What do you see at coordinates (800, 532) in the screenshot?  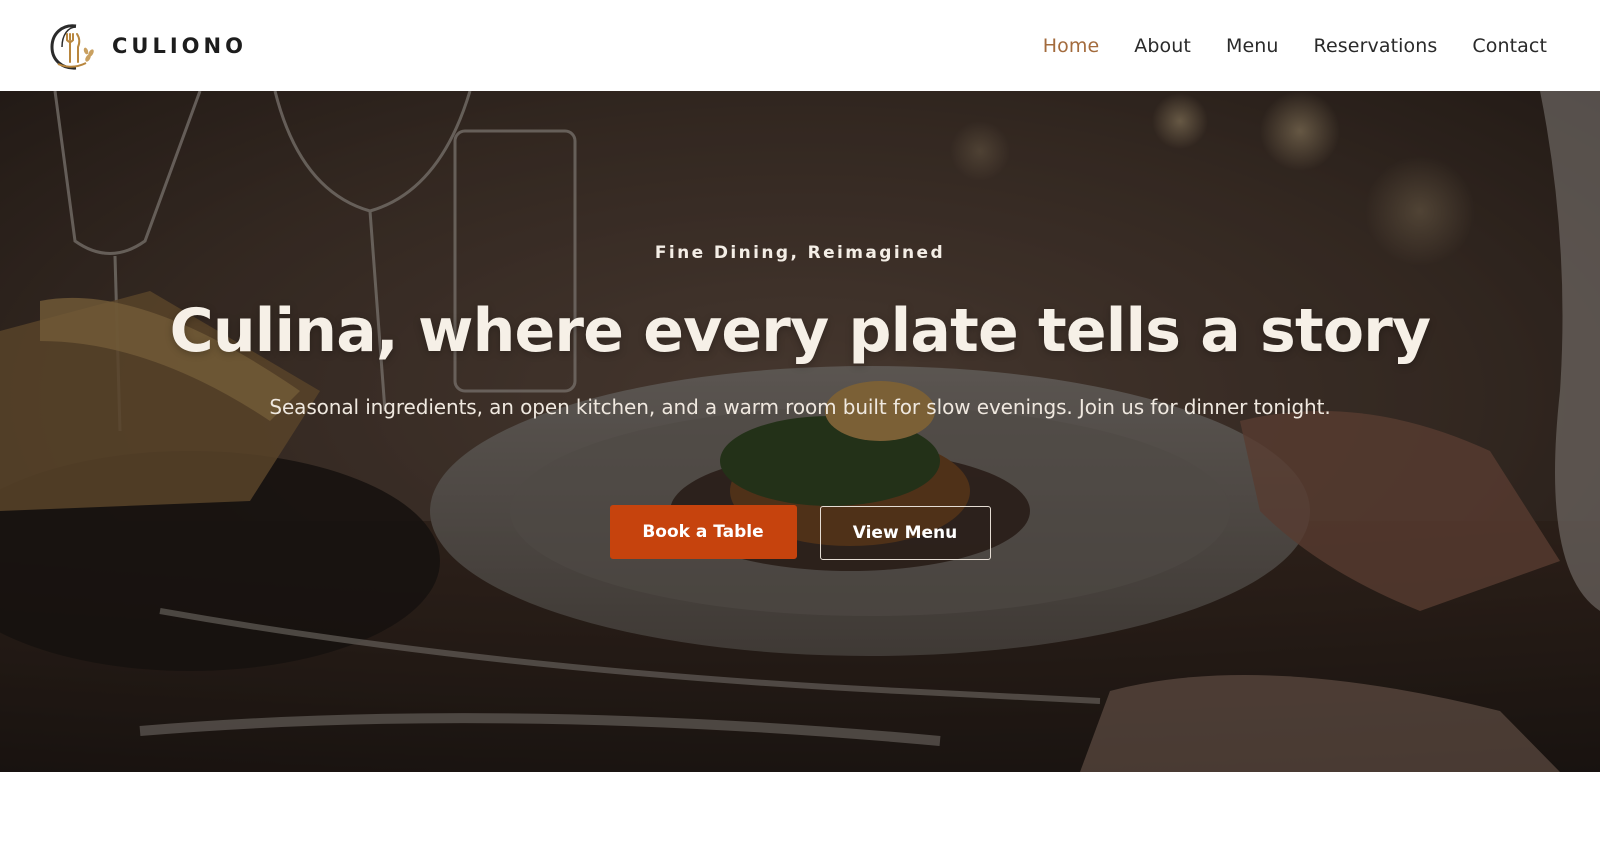 I see `hero-cta-row: Book a Table View Menu` at bounding box center [800, 532].